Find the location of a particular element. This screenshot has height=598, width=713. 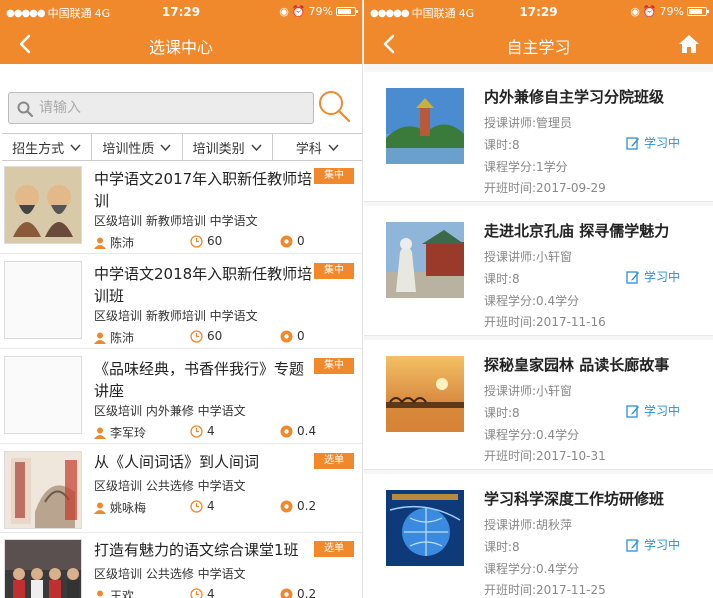

course-title: 中学语文2018年入职新任教师培训班 is located at coordinates (203, 285).